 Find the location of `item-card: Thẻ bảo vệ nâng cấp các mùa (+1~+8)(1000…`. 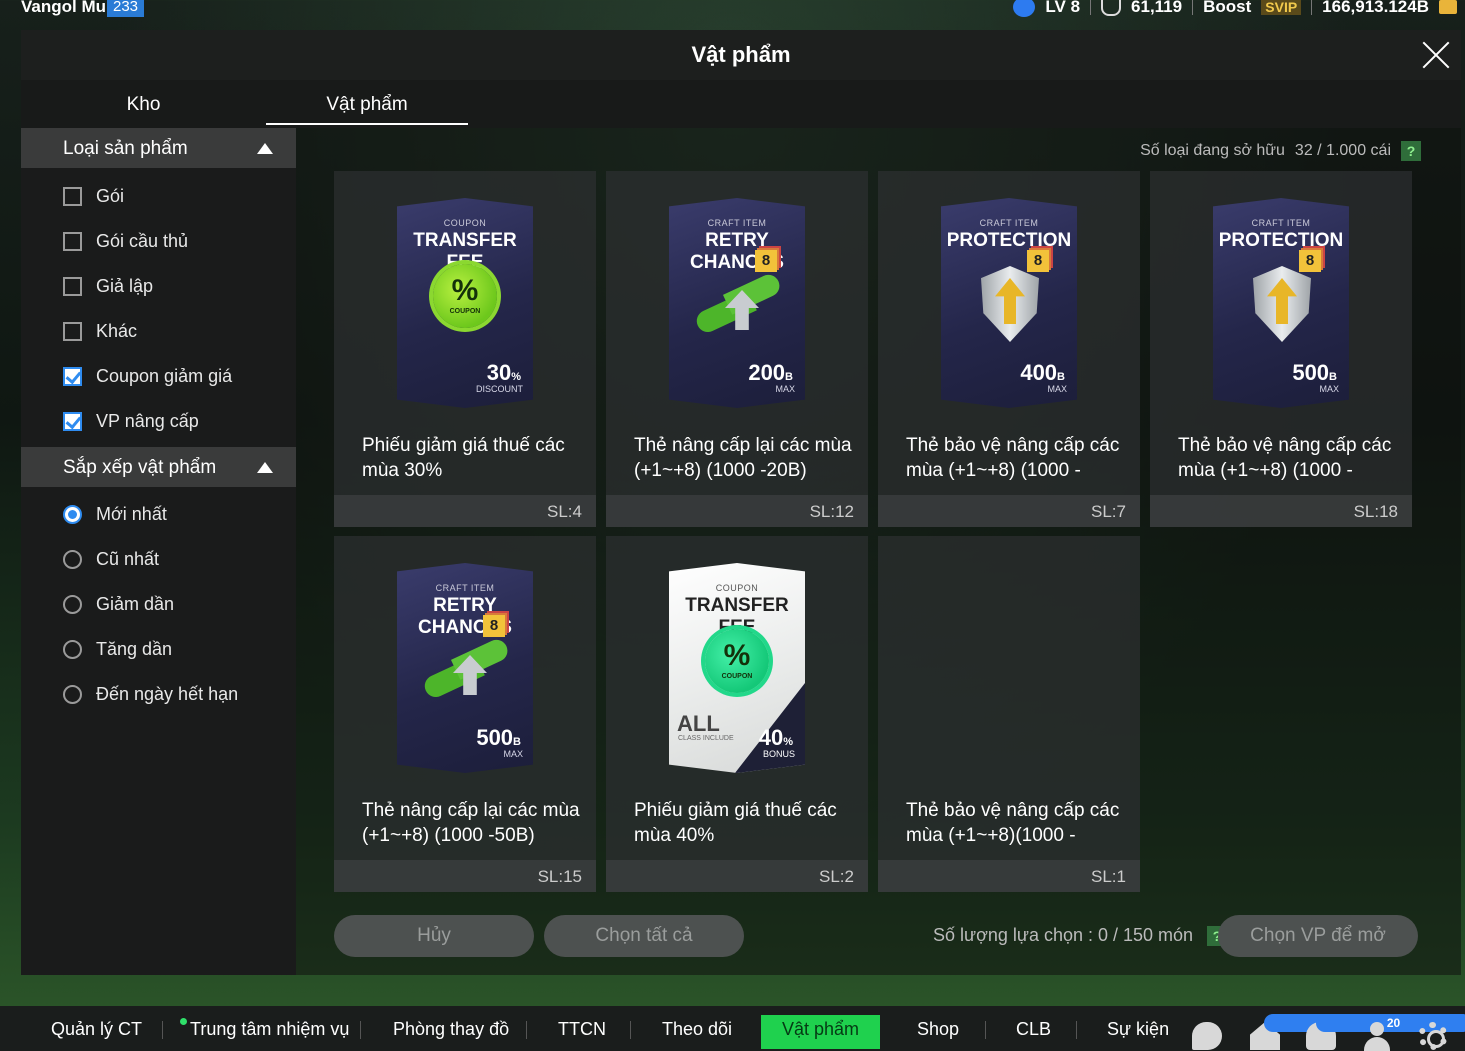

item-card: Thẻ bảo vệ nâng cấp các mùa (+1~+8)(1000… is located at coordinates (1009, 714).